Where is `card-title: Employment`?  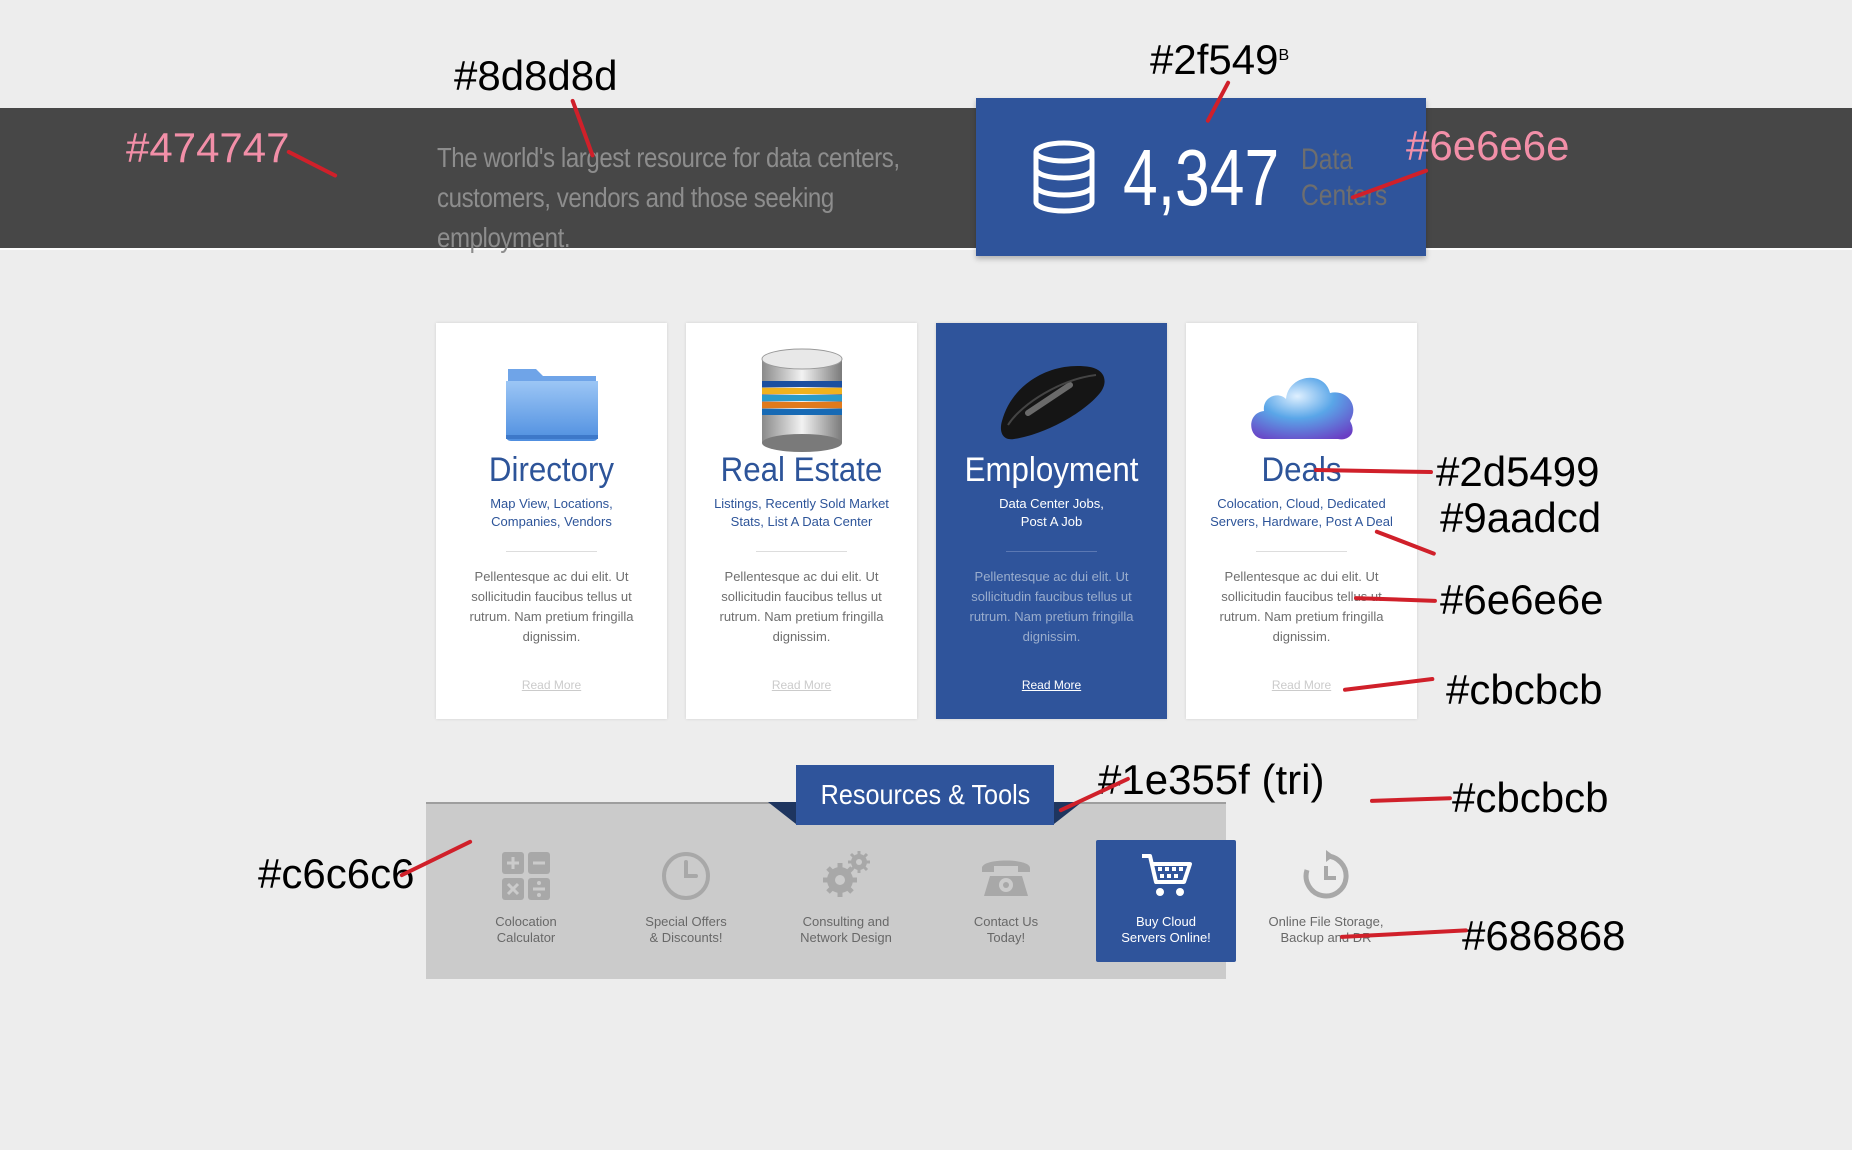 card-title: Employment is located at coordinates (1051, 470).